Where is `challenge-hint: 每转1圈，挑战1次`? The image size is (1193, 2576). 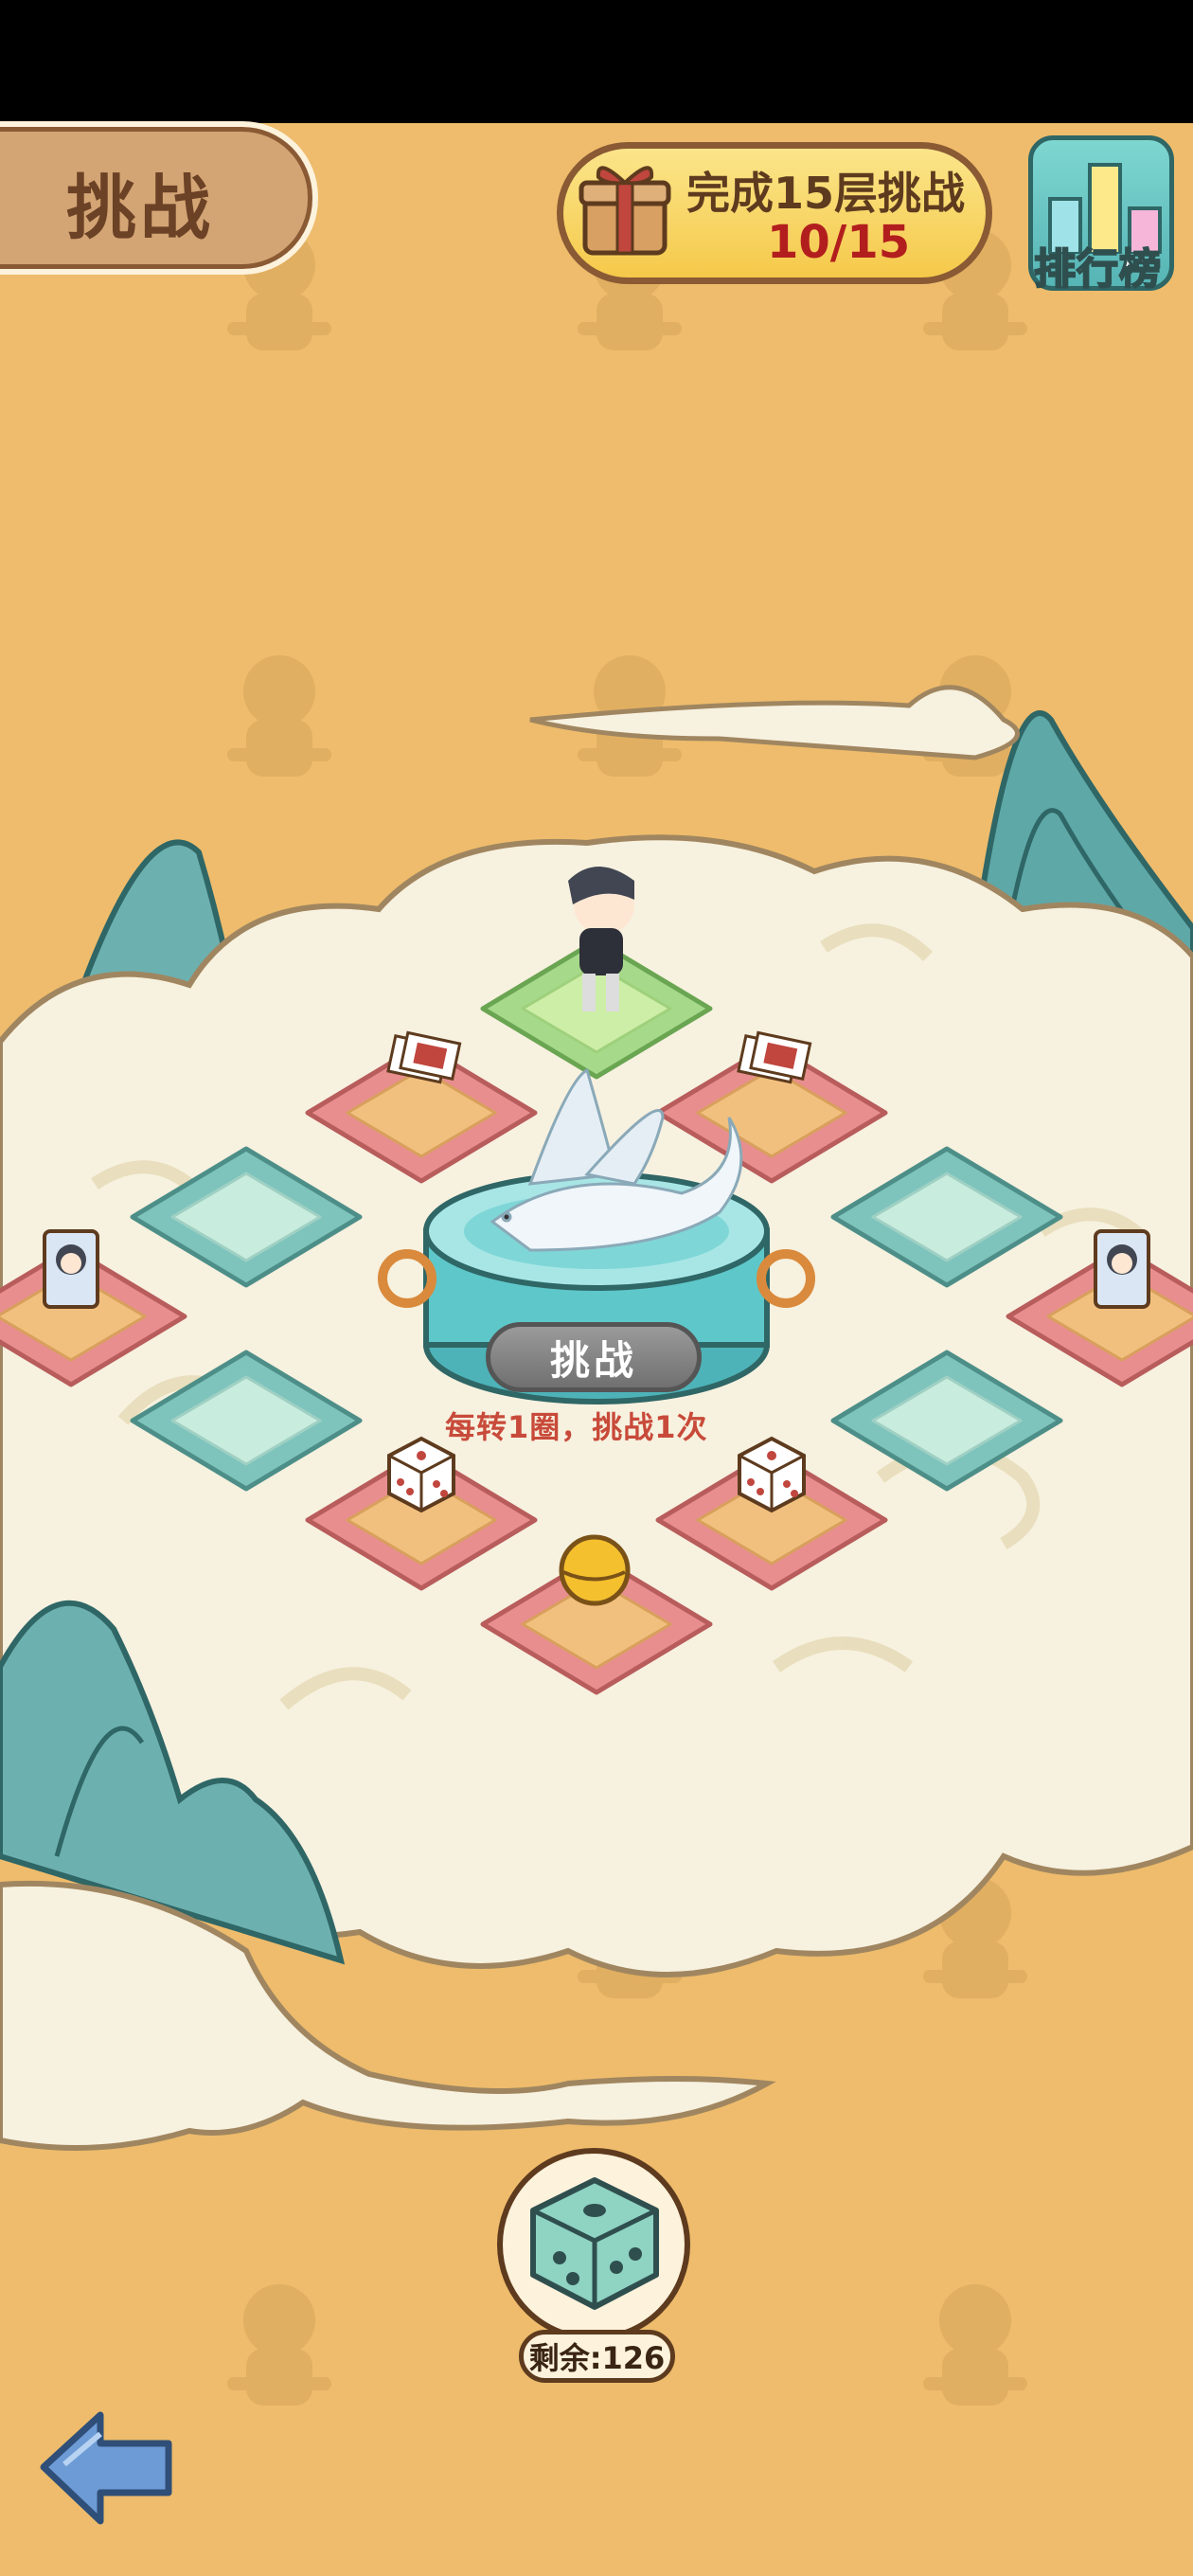
challenge-hint: 每转1圈，挑战1次 is located at coordinates (576, 1427).